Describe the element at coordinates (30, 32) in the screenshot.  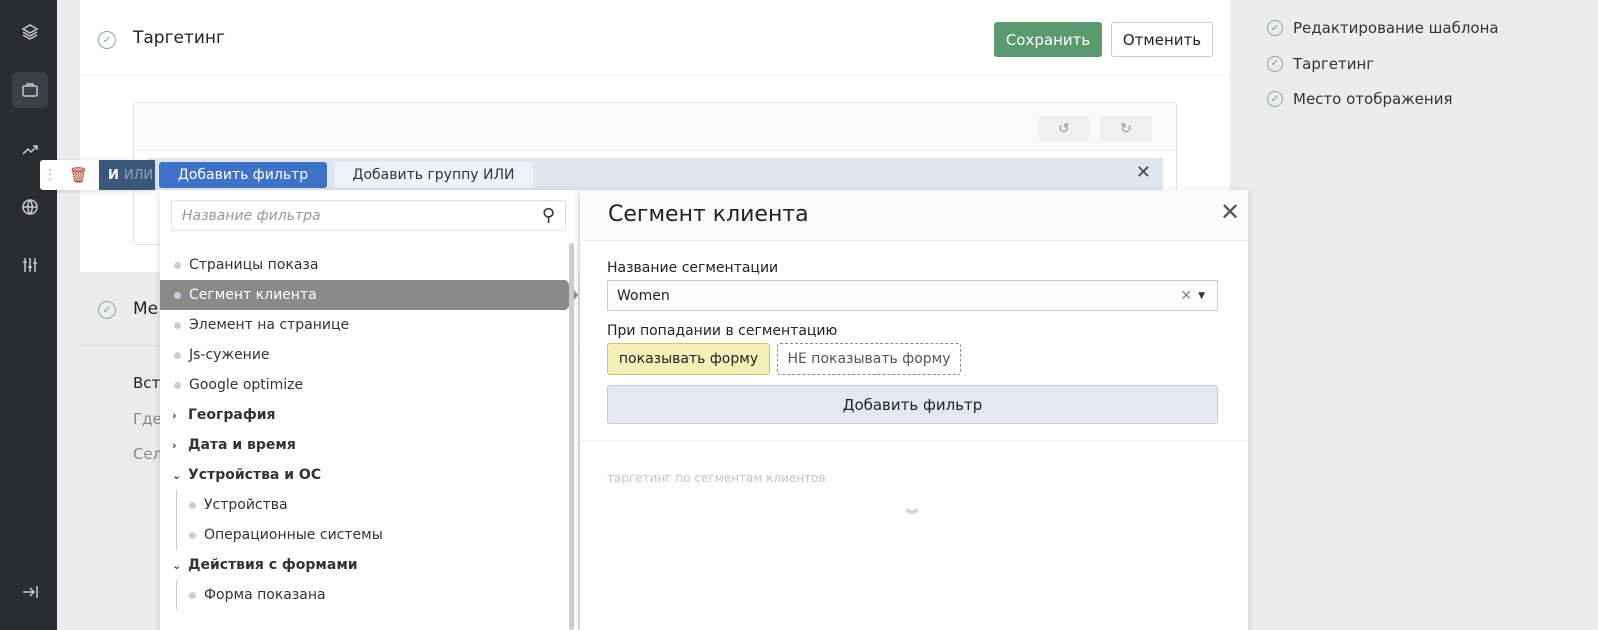
I see `layers-icon` at that location.